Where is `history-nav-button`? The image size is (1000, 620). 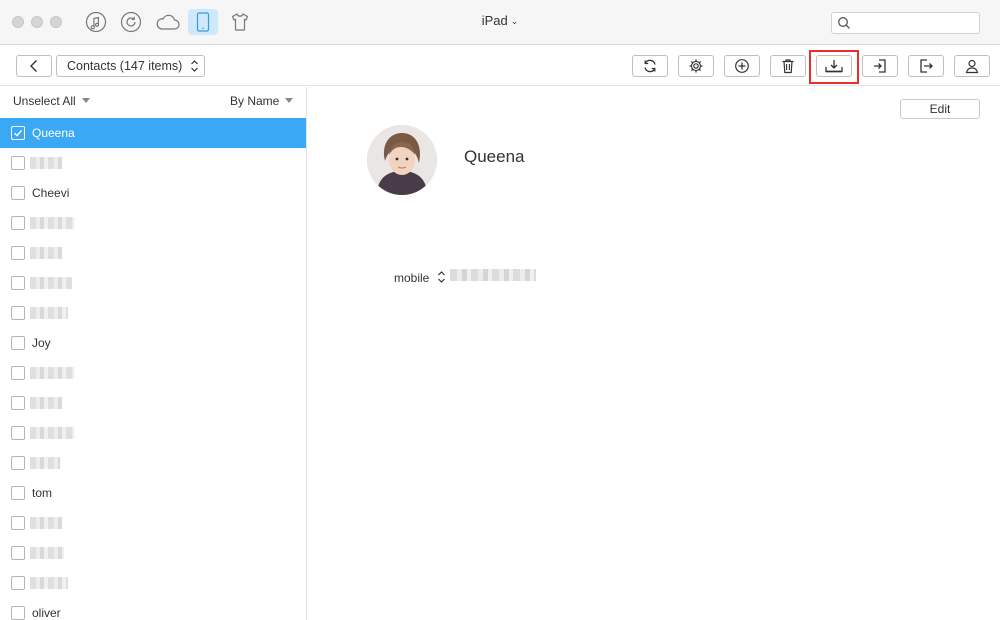
history-nav-button is located at coordinates (131, 22).